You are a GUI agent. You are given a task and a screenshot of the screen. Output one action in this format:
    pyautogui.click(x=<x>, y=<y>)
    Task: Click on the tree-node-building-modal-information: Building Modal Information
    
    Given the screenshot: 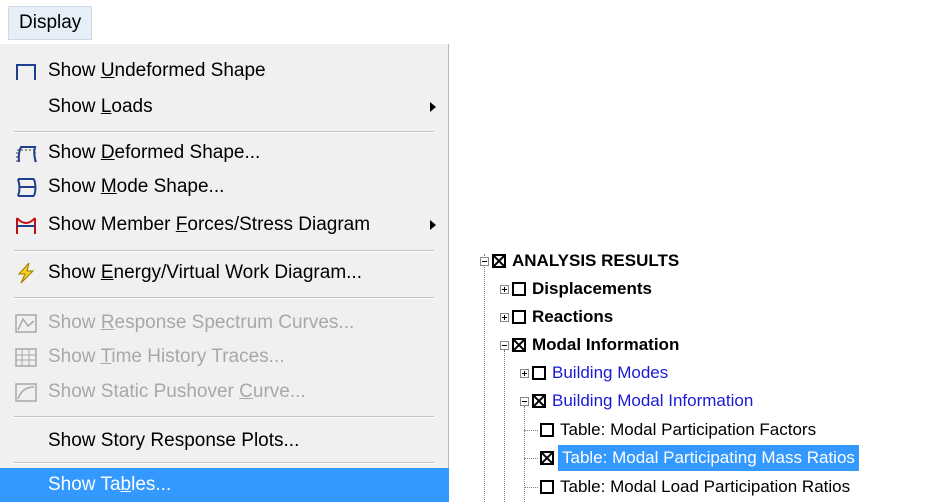 What is the action you would take?
    pyautogui.click(x=670, y=401)
    